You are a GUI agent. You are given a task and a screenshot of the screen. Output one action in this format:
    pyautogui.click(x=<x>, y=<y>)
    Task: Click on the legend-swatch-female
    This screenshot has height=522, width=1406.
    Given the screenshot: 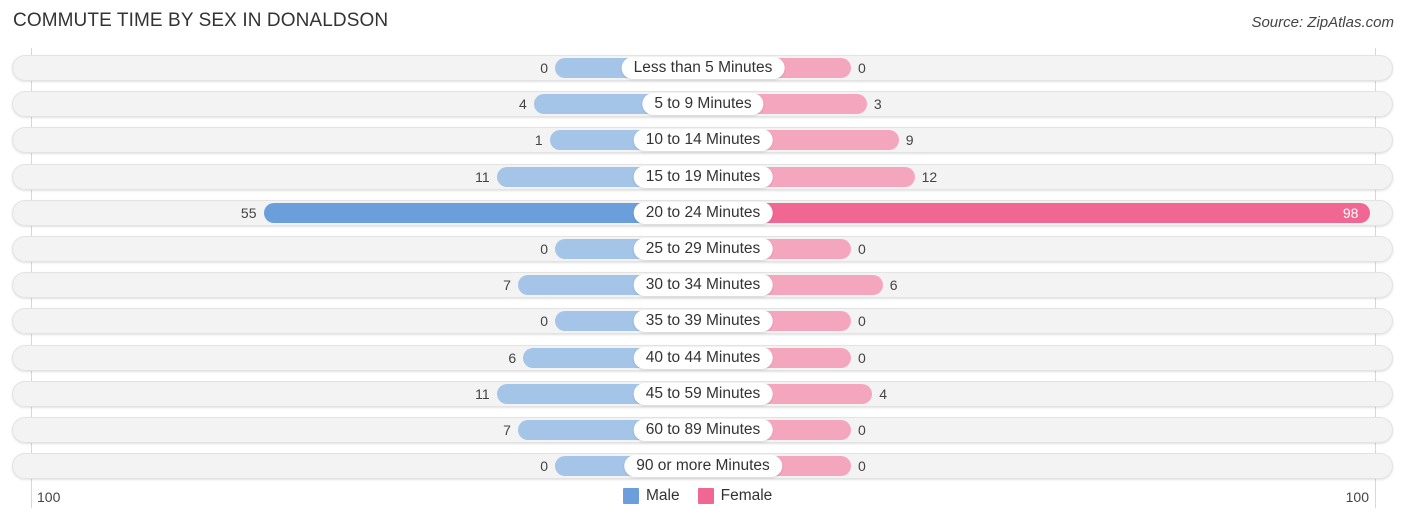 What is the action you would take?
    pyautogui.click(x=705, y=496)
    